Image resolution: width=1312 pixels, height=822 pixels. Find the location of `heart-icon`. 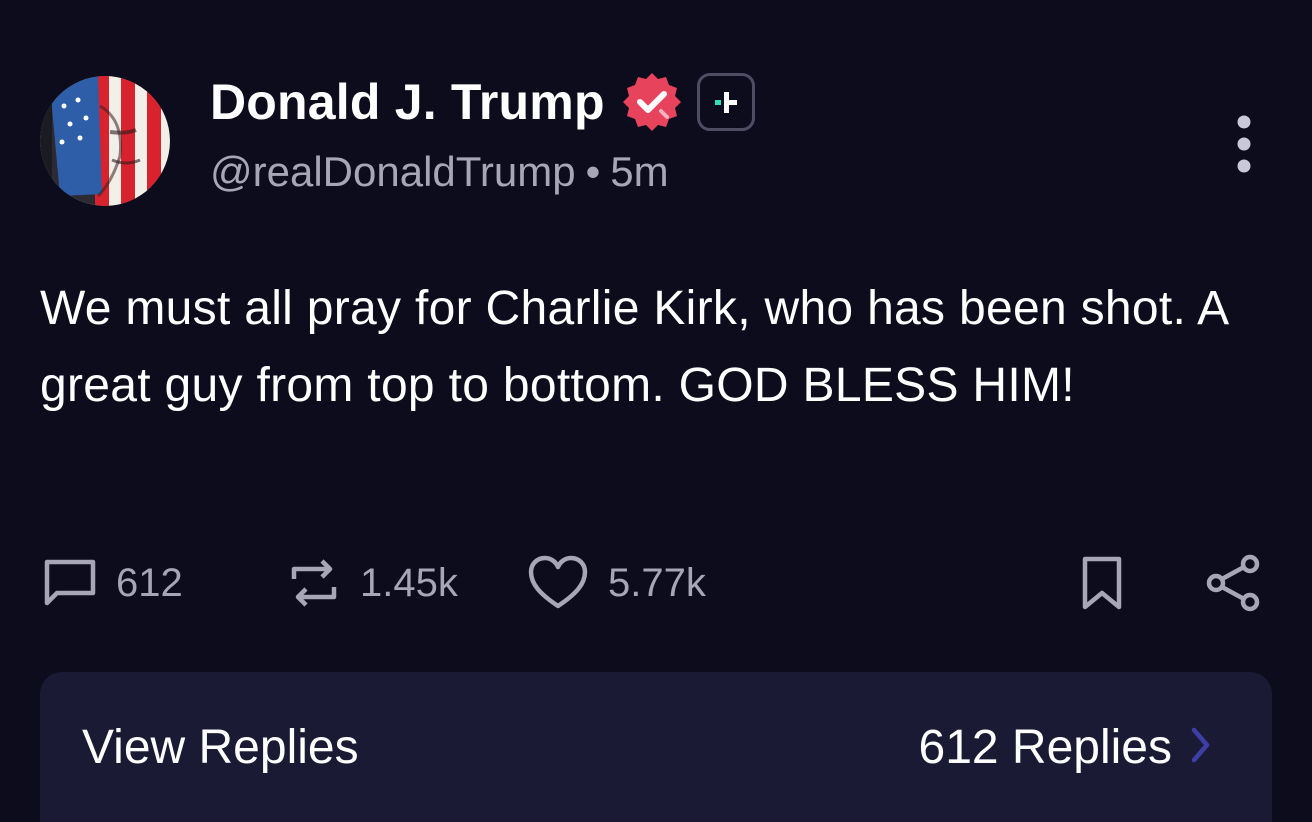

heart-icon is located at coordinates (558, 583).